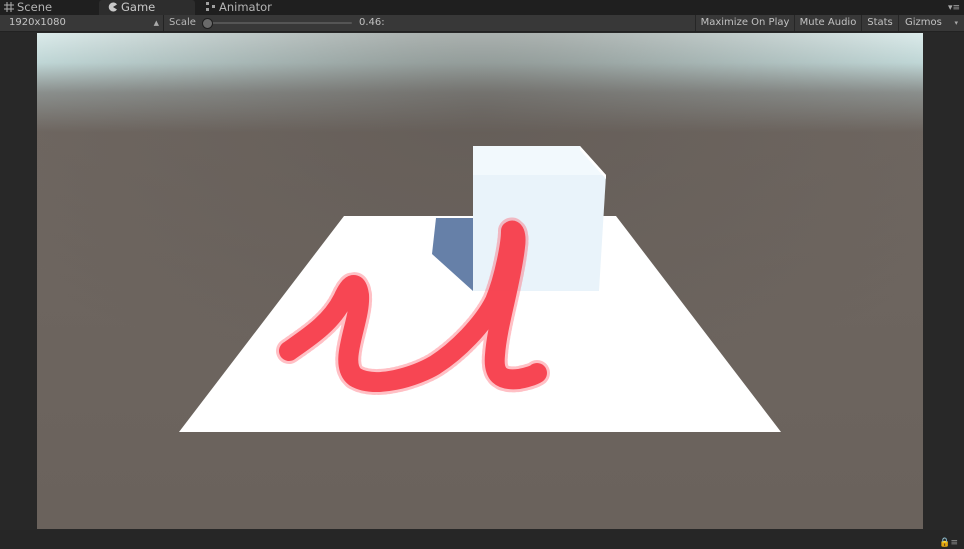 This screenshot has height=549, width=964. Describe the element at coordinates (827, 23) in the screenshot. I see `mute-audio-button: Mute Audio` at that location.